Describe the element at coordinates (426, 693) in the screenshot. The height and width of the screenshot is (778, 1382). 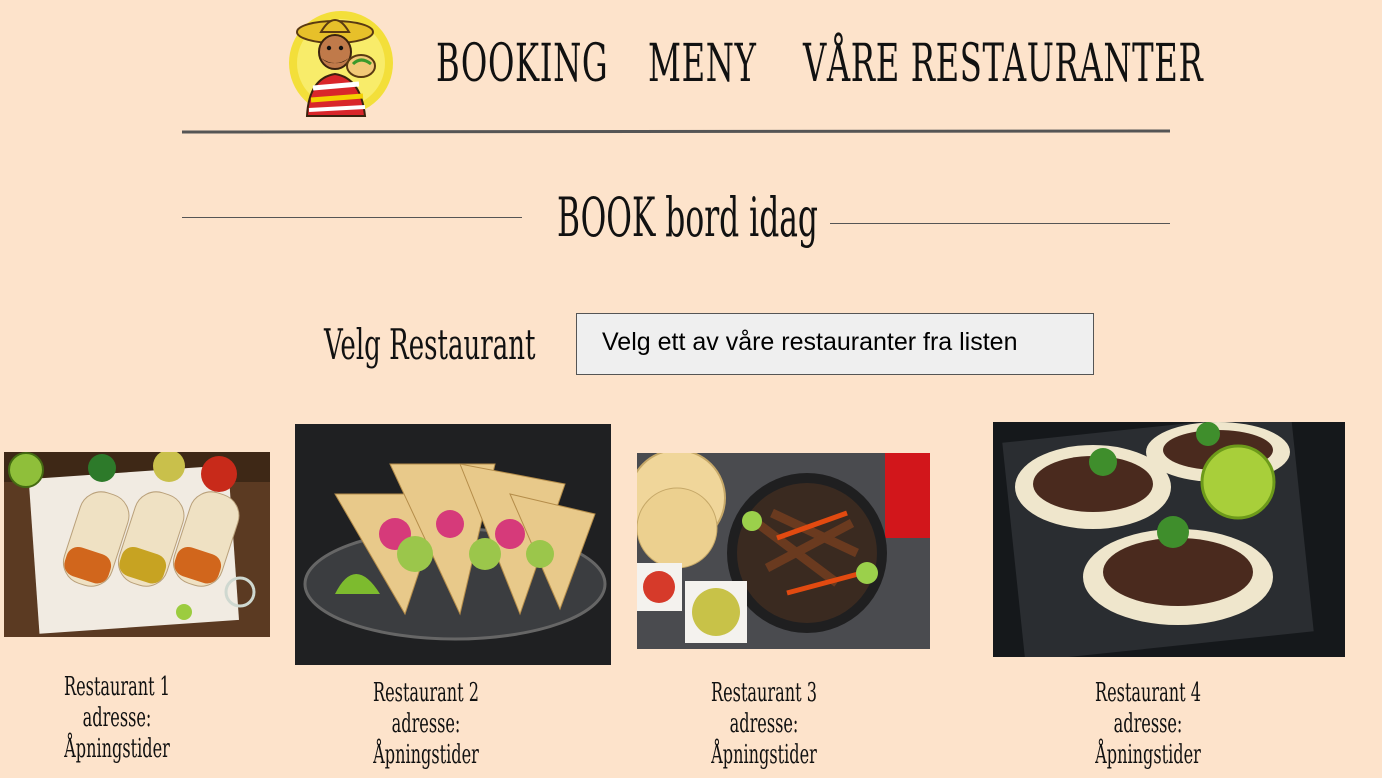
I see `restaurant-2-name: Restaurant 2` at that location.